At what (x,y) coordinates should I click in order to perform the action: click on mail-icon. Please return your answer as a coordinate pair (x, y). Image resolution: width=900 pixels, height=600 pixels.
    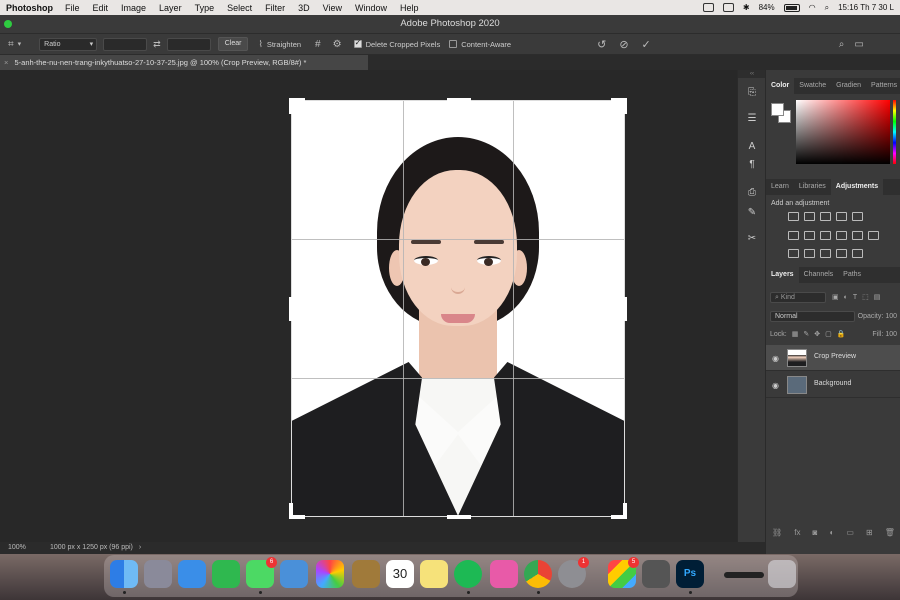
    Looking at the image, I should click on (192, 574).